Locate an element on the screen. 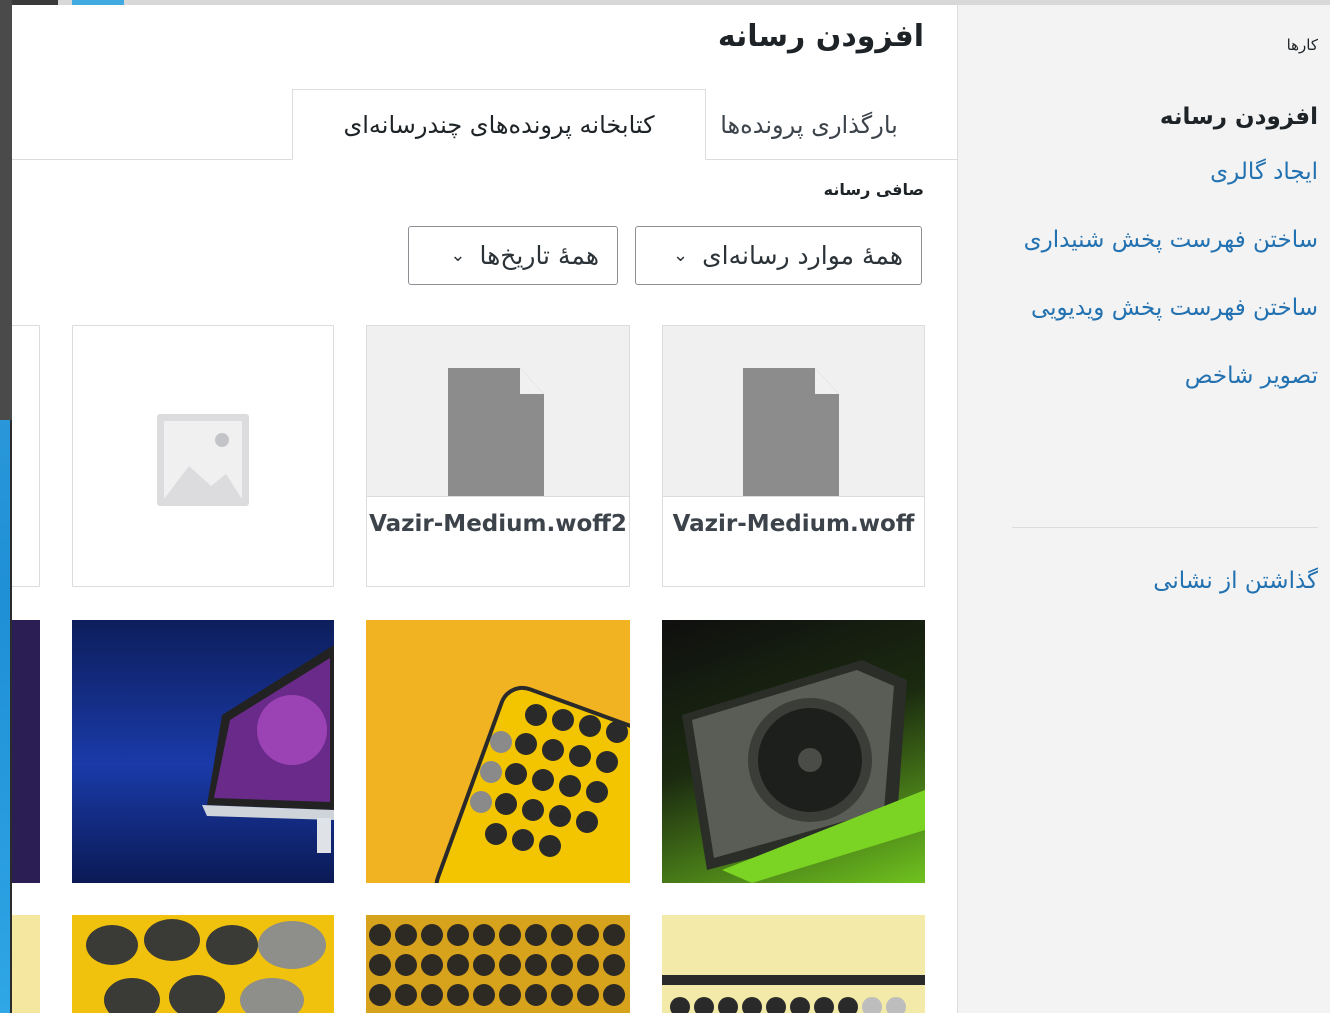 The height and width of the screenshot is (1013, 1330). background-edge is located at coordinates (6, 506).